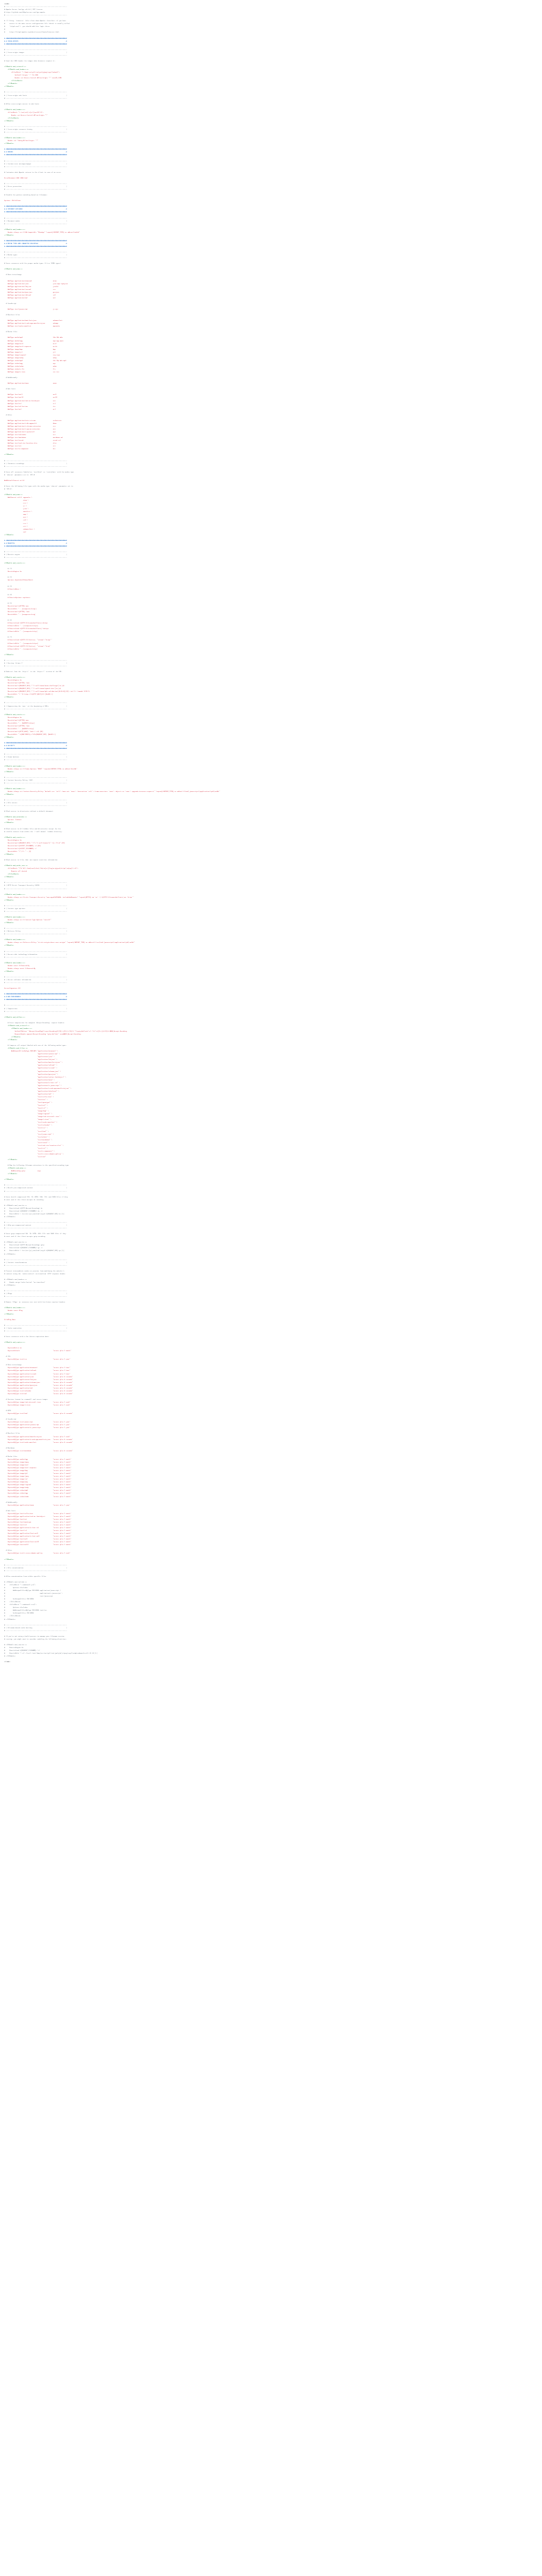 Image resolution: width=542 pixels, height=2576 pixels. I want to click on code-line-text: # | Content type options |, so click(35, 909).